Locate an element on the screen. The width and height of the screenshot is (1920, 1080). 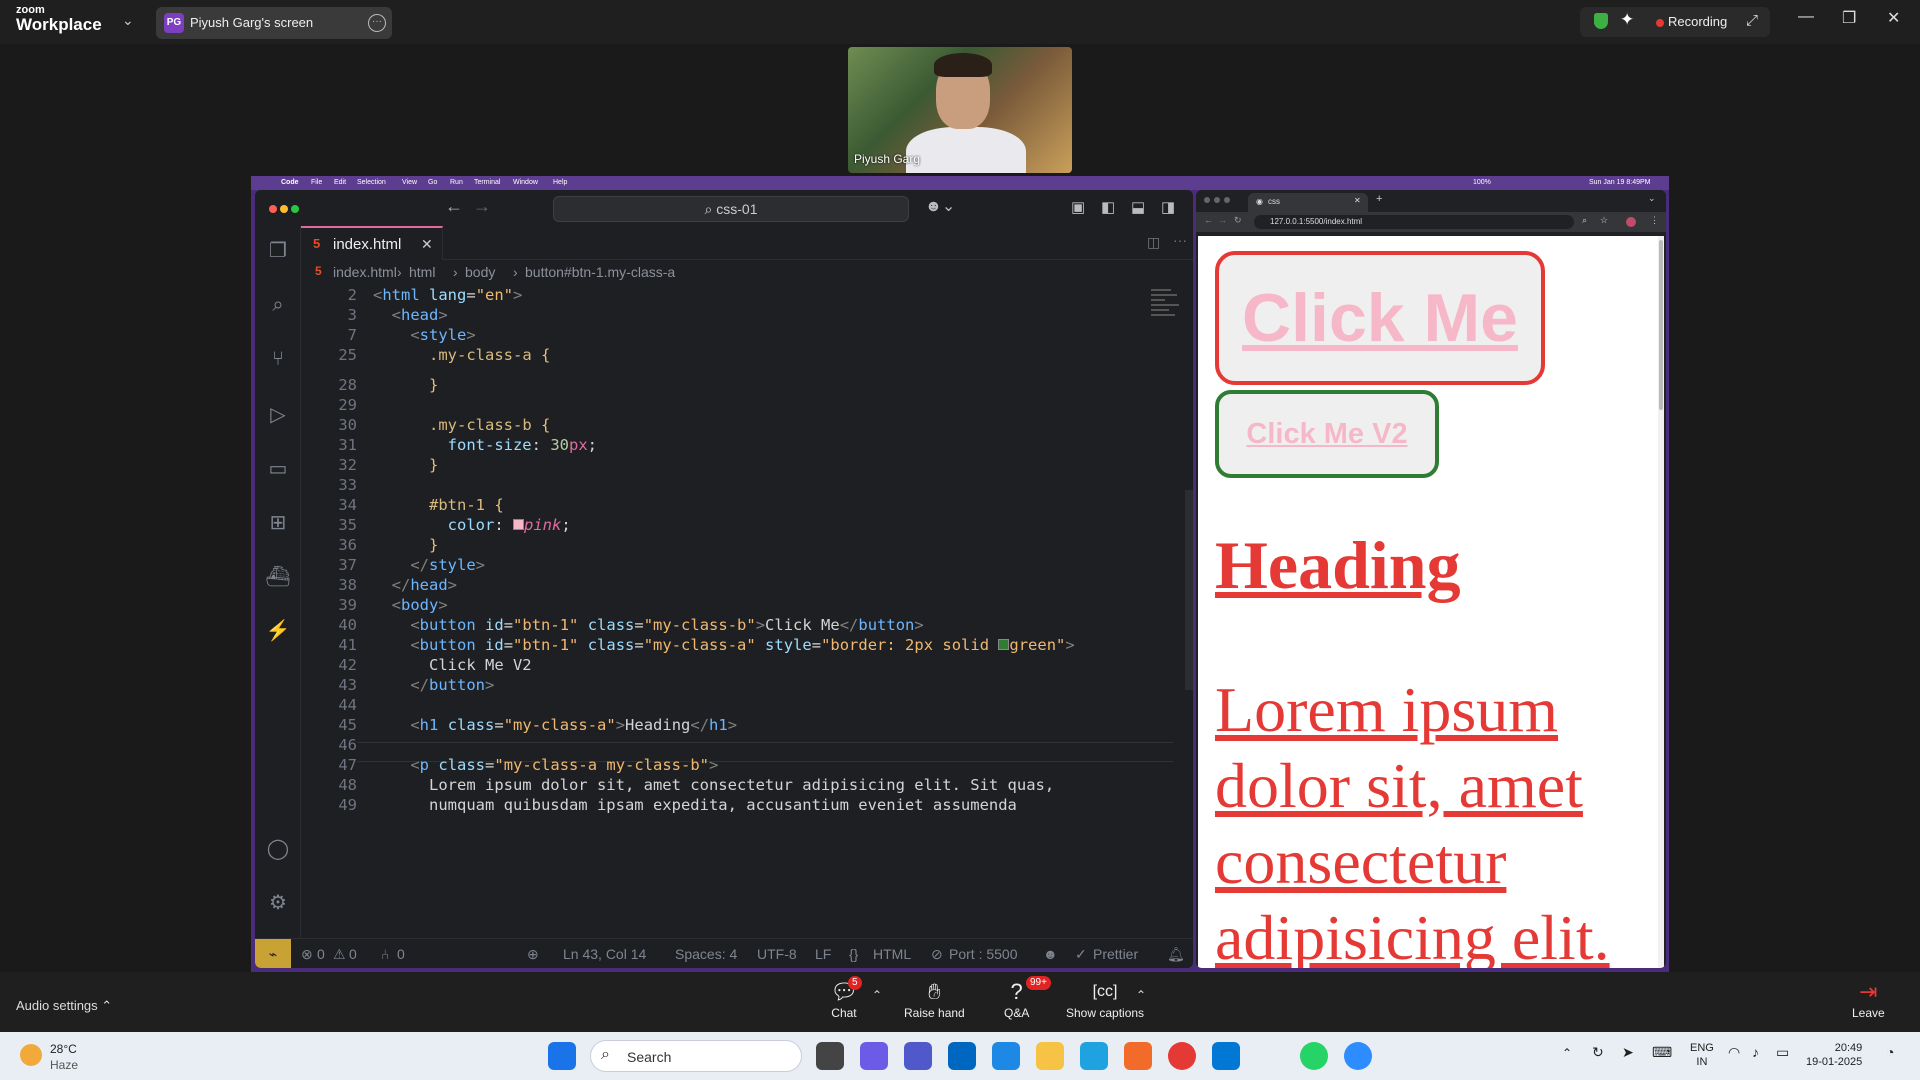
ports-count: 0 is located at coordinates (401, 954).